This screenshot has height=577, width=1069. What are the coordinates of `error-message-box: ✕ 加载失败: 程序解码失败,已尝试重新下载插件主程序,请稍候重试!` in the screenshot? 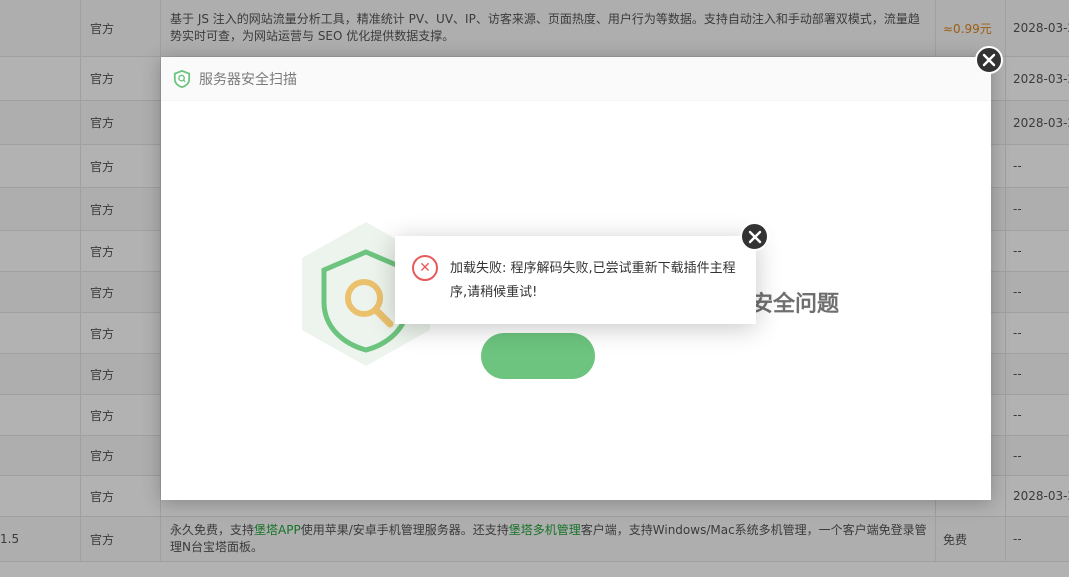 It's located at (575, 280).